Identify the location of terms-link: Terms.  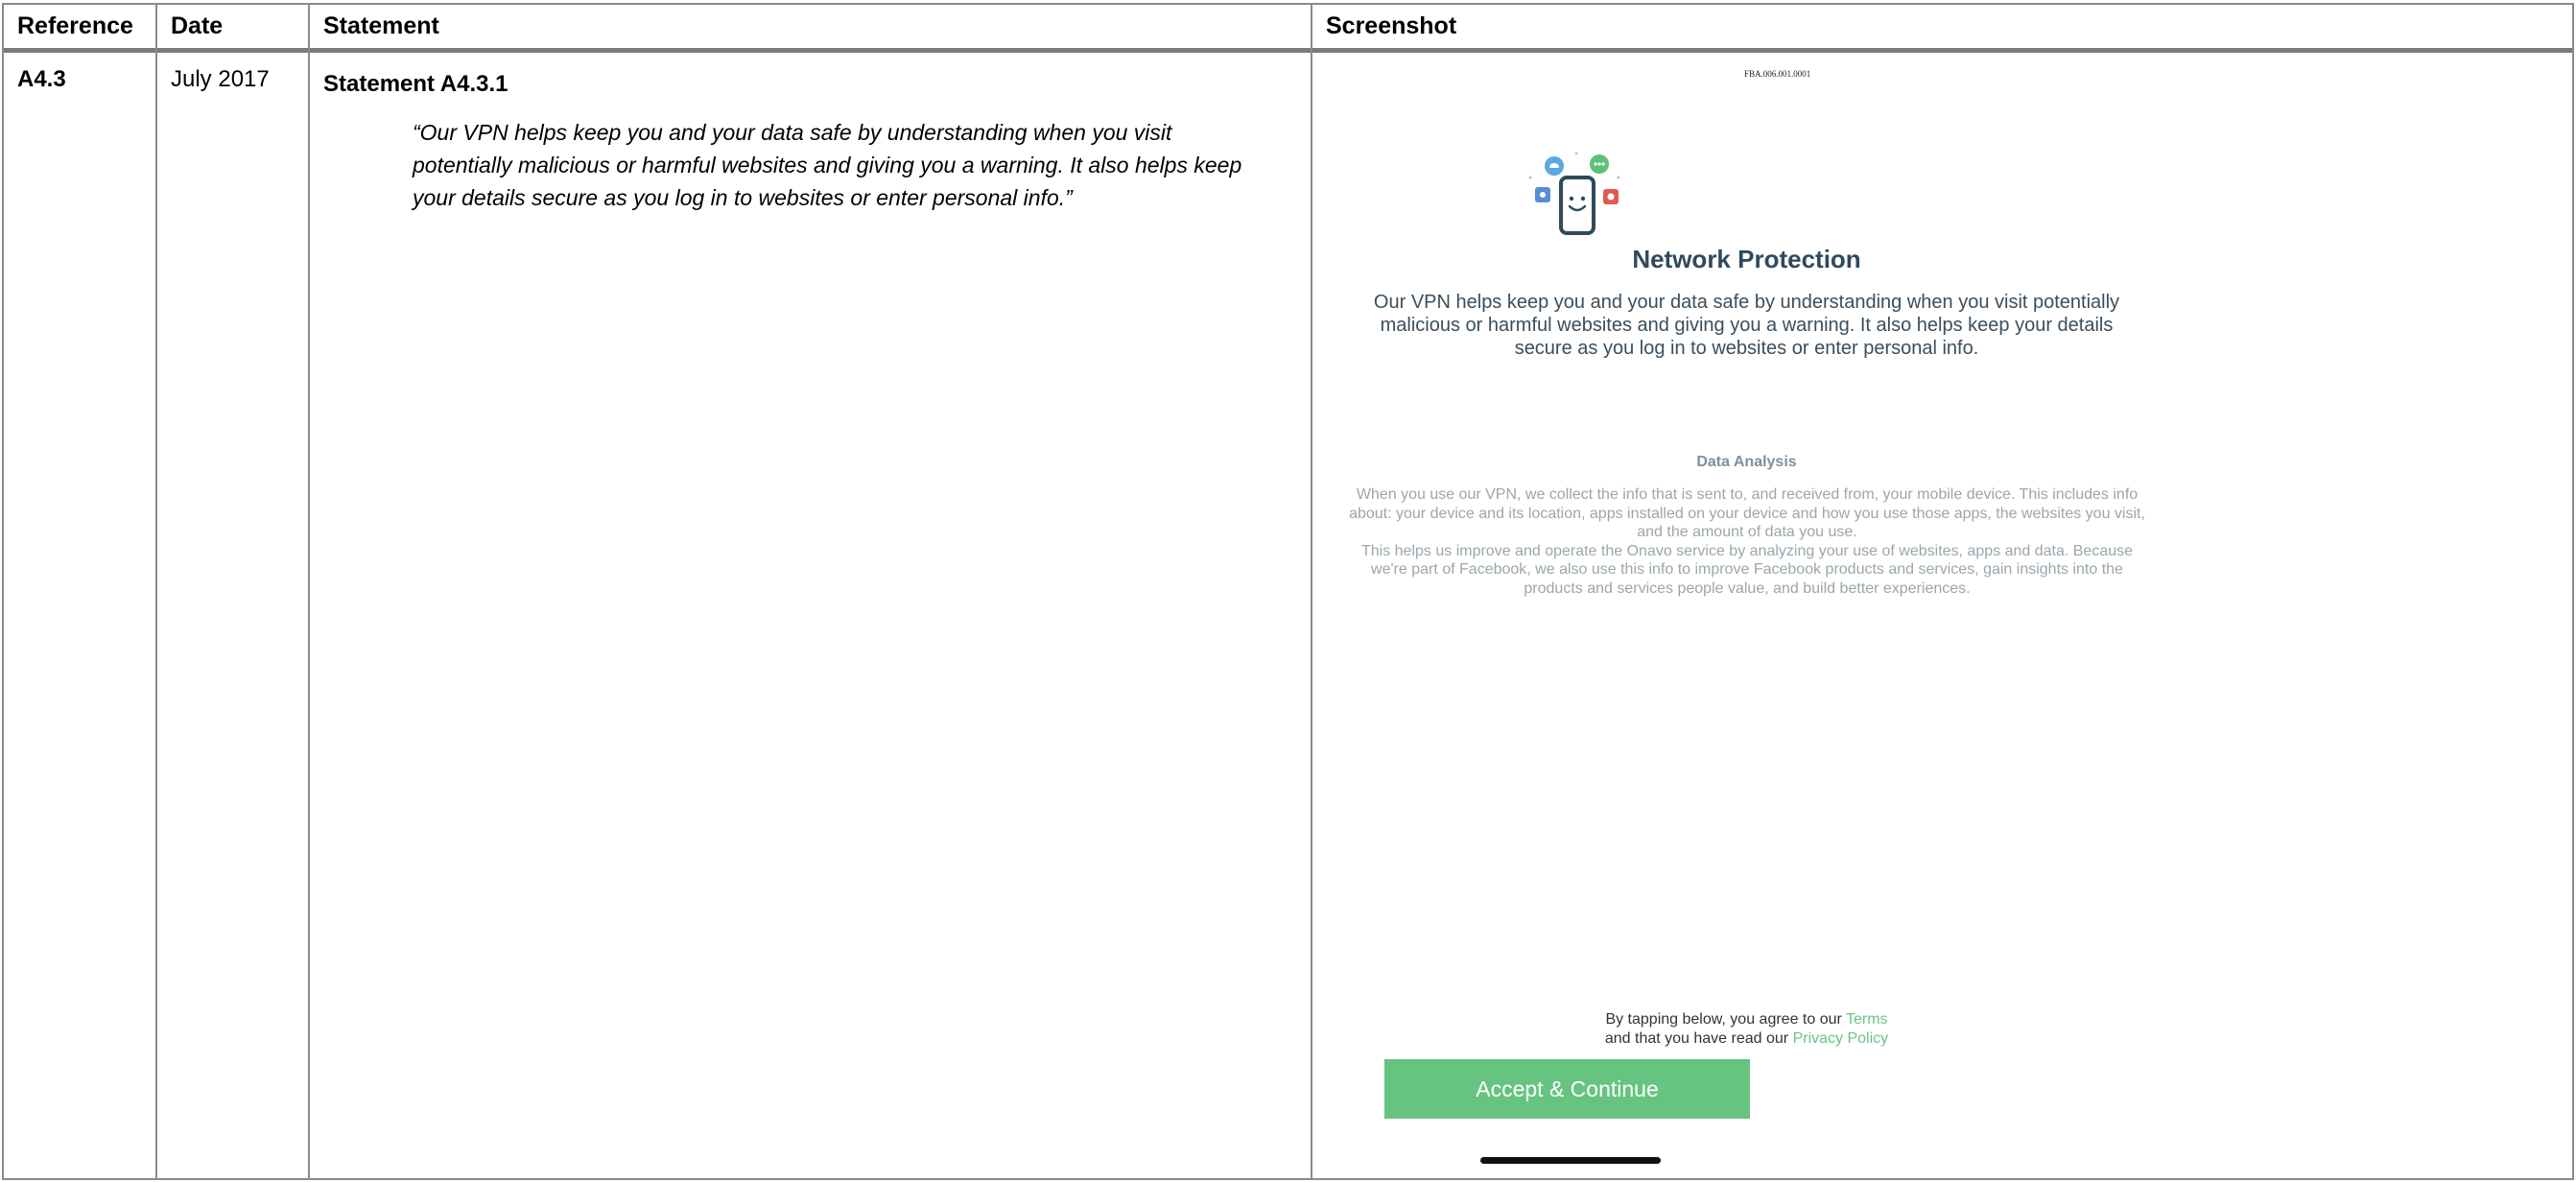
(1867, 1020).